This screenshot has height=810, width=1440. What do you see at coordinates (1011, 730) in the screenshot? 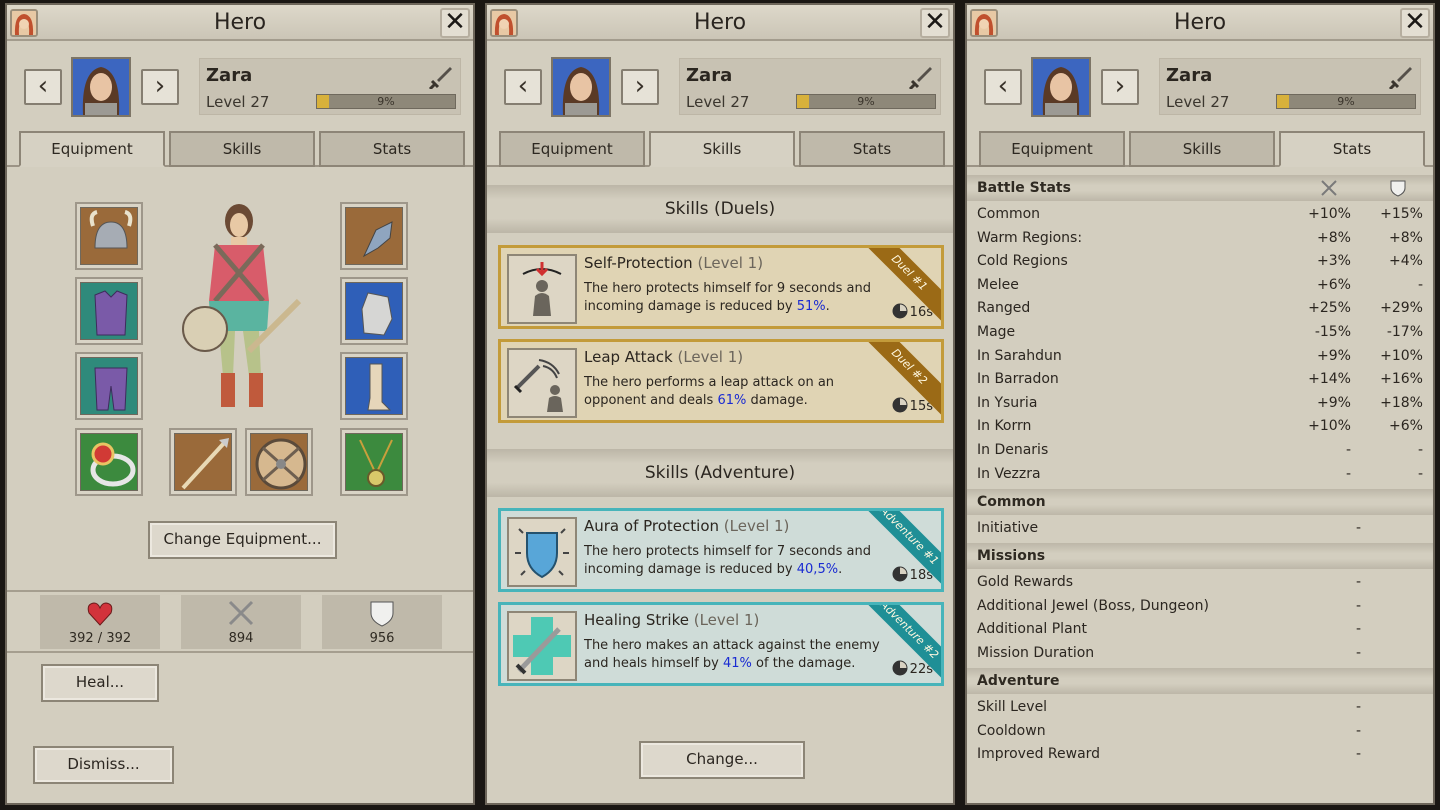
I see `stat-label: Cooldown` at bounding box center [1011, 730].